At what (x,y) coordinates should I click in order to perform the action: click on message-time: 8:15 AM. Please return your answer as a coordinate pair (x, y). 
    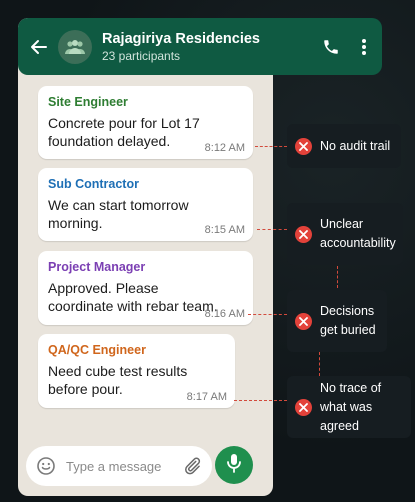
    Looking at the image, I should click on (224, 230).